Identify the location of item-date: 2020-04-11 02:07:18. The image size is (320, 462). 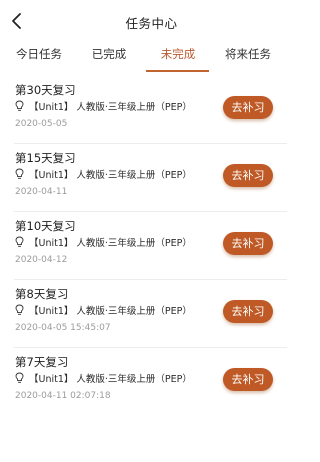
(63, 396).